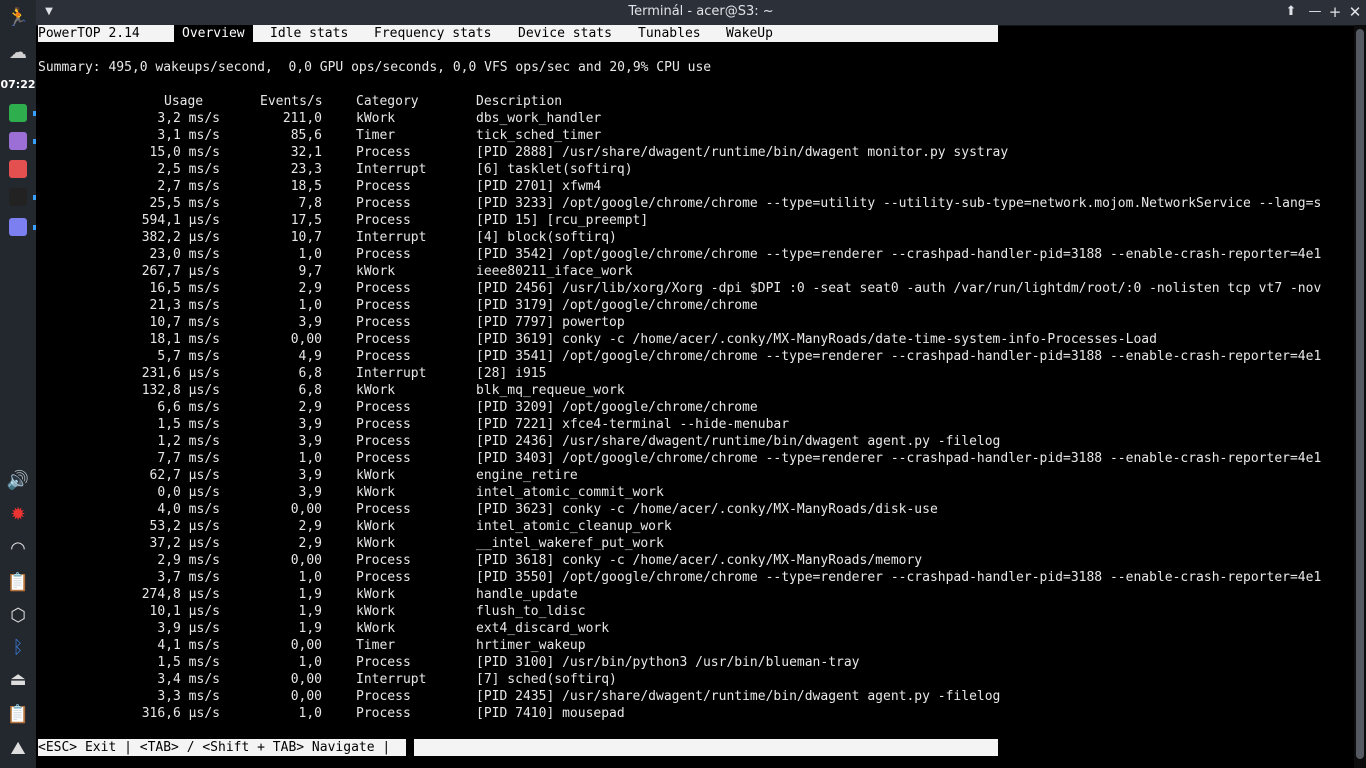 This screenshot has width=1366, height=768. Describe the element at coordinates (391, 373) in the screenshot. I see `cell-category: Interrupt` at that location.